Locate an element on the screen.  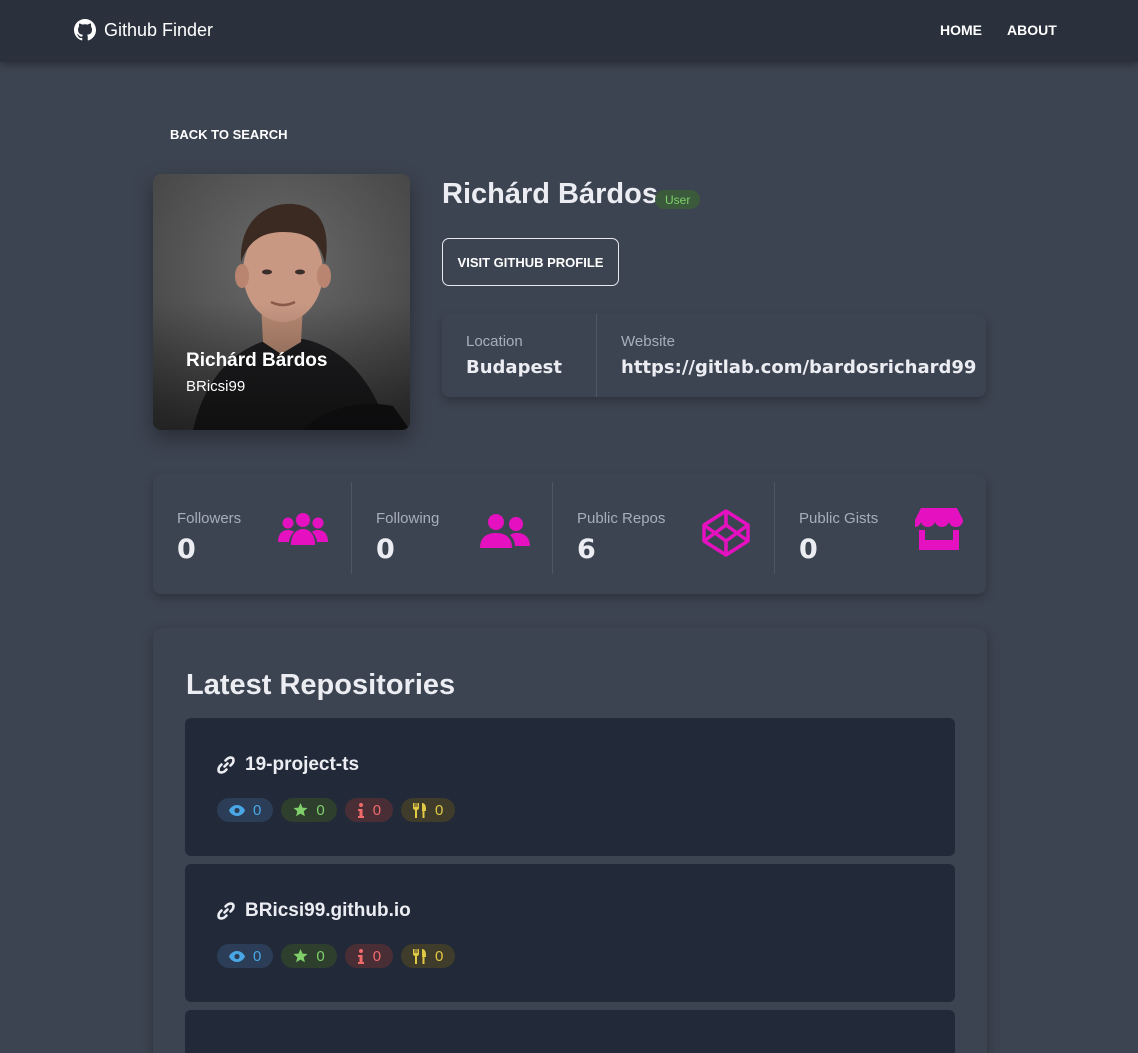
website-label: Website is located at coordinates (648, 341).